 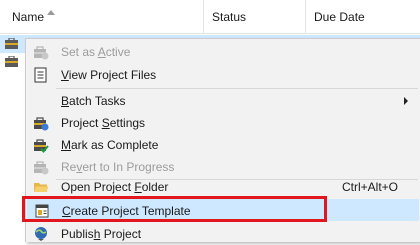 I want to click on annotation-highlight-box, so click(x=174, y=209).